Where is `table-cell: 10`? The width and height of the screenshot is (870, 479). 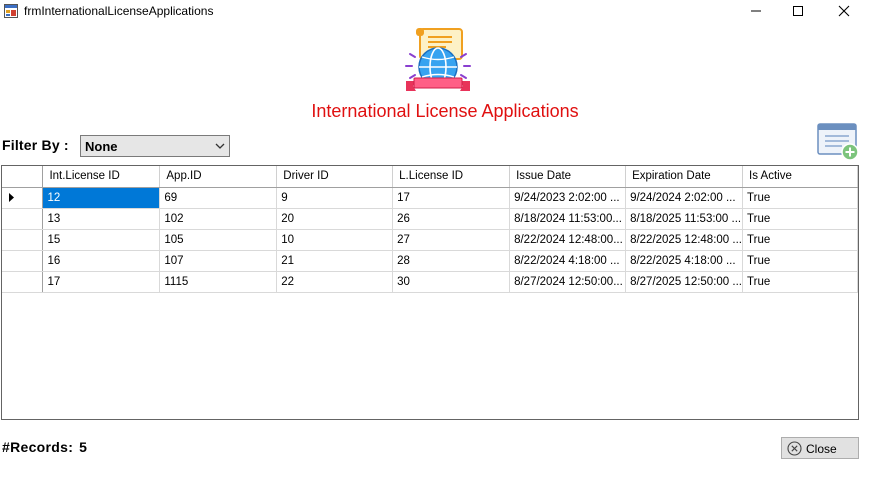 table-cell: 10 is located at coordinates (335, 240).